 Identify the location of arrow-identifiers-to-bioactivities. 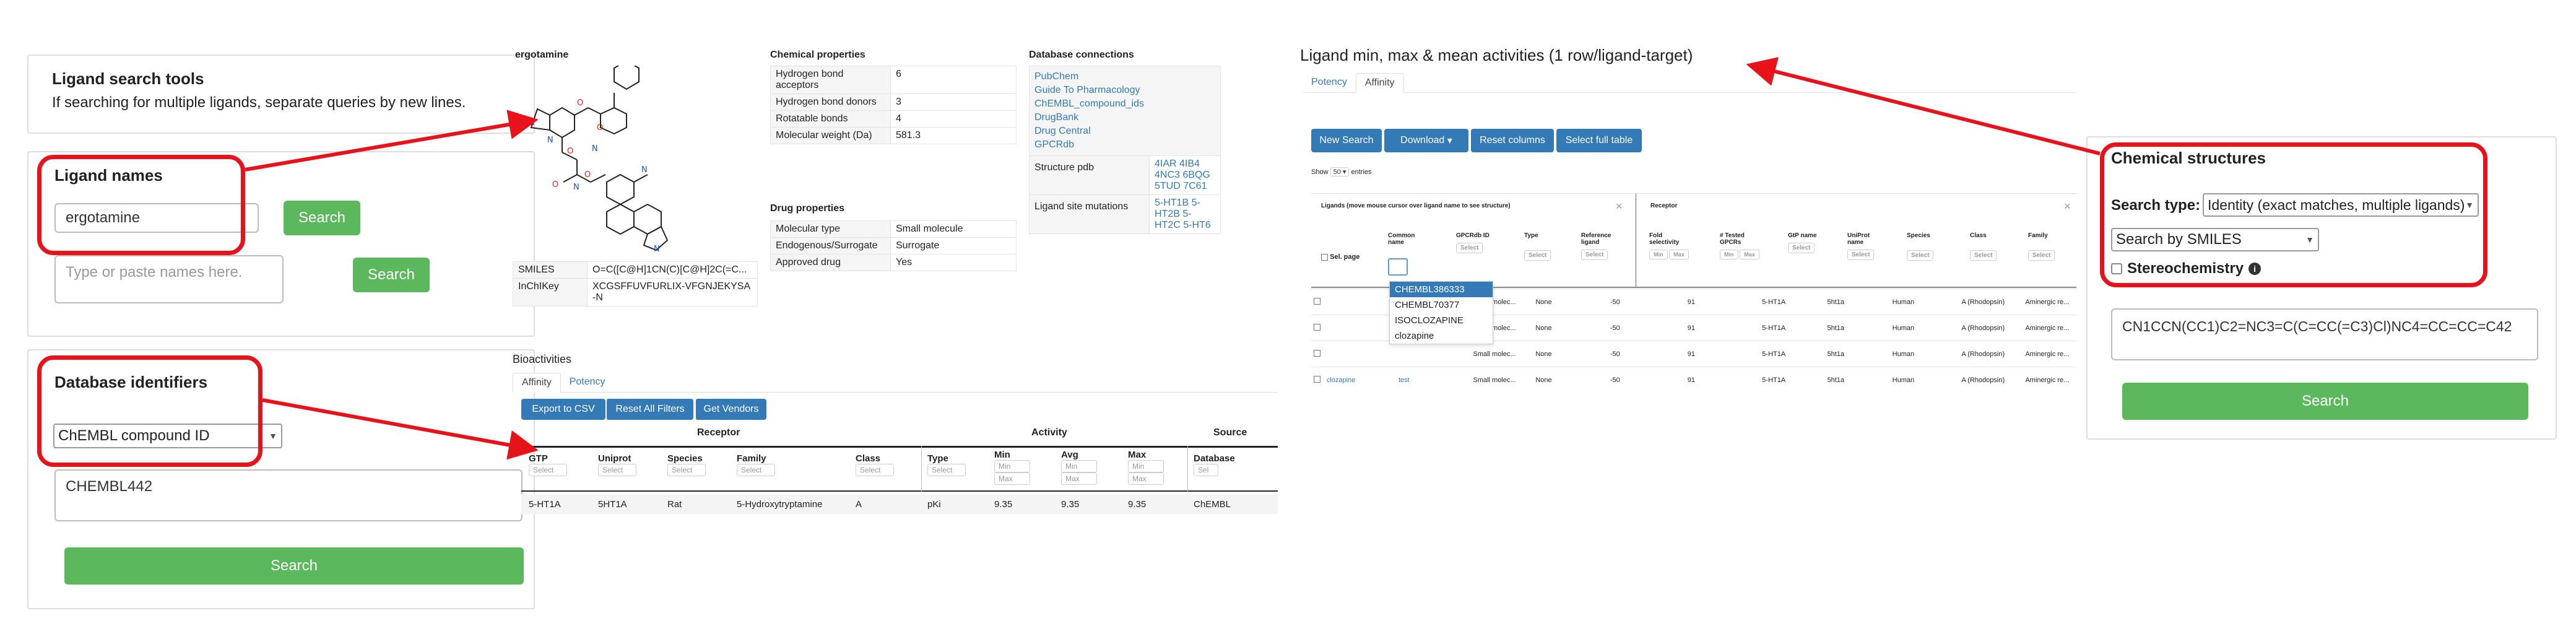
(400, 429).